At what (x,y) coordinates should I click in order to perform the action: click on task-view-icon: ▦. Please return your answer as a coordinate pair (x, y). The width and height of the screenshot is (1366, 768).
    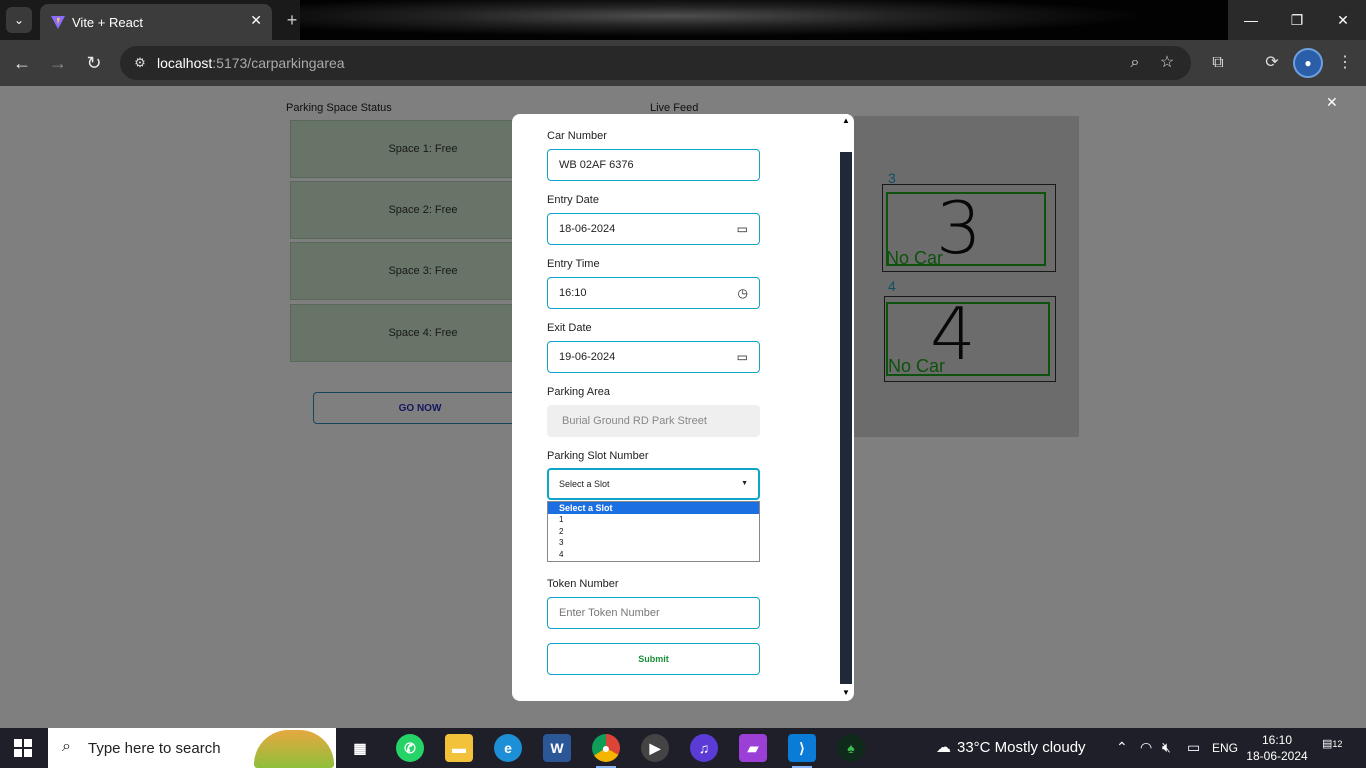
    Looking at the image, I should click on (360, 748).